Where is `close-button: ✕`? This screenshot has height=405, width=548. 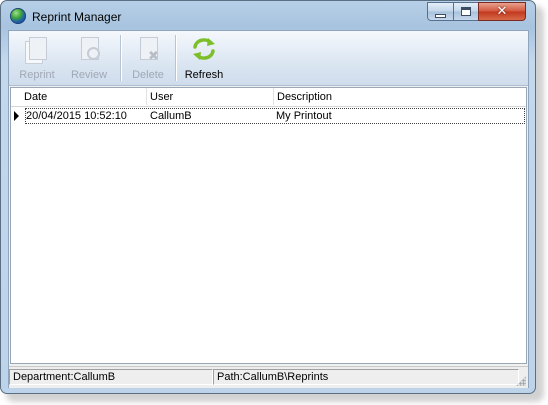
close-button: ✕ is located at coordinates (502, 11).